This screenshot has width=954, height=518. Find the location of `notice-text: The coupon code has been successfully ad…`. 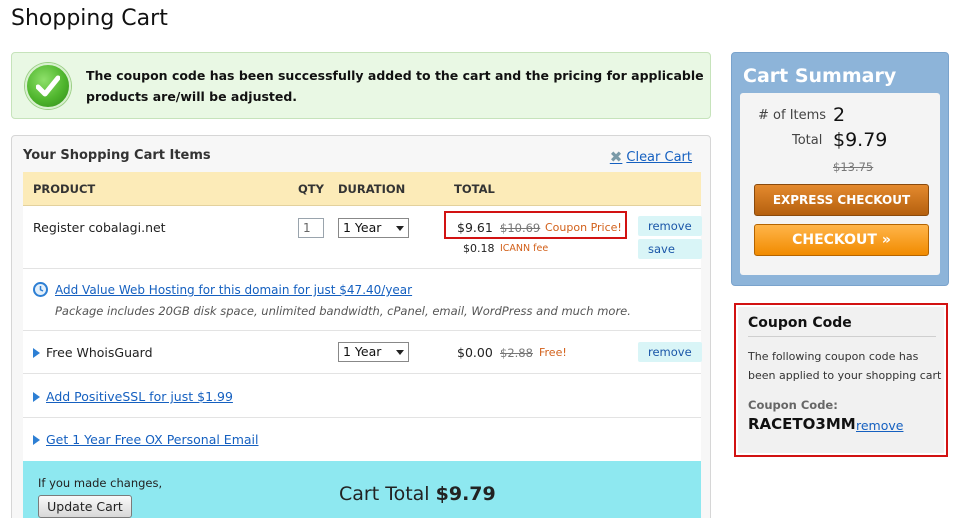

notice-text: The coupon code has been successfully ad… is located at coordinates (395, 86).